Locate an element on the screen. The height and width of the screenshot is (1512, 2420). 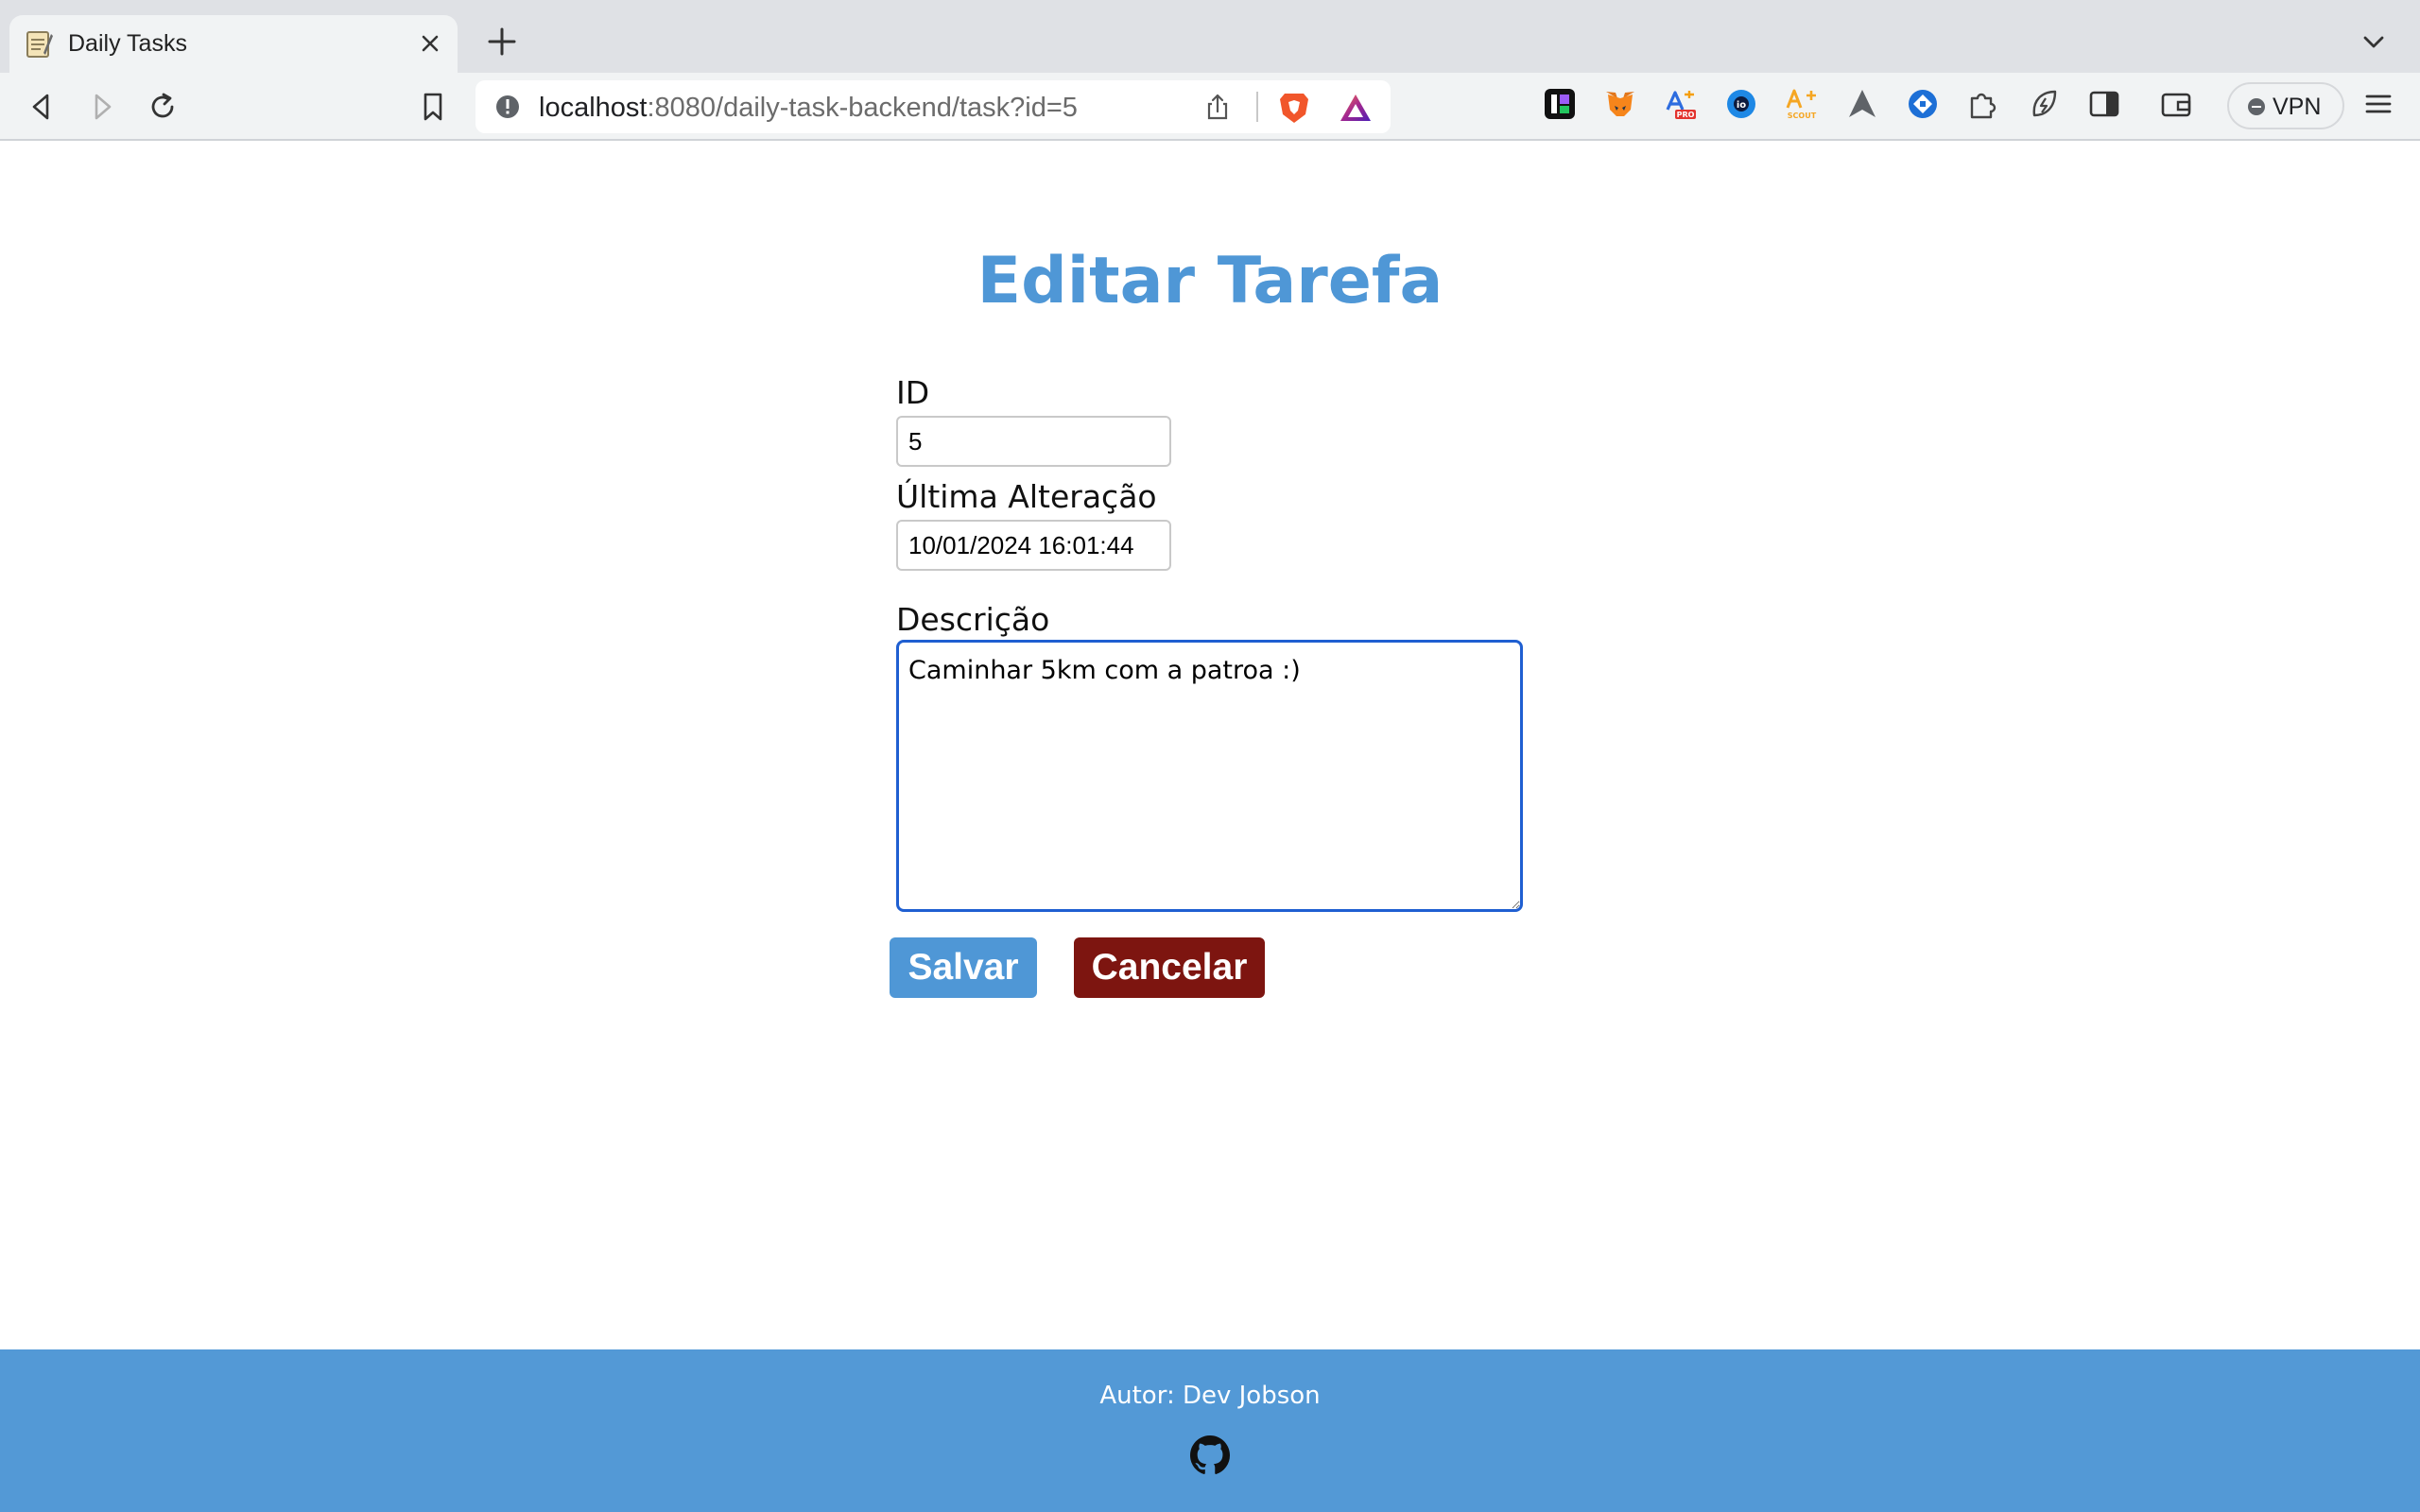
tab-title: Daily Tasks is located at coordinates (127, 43).